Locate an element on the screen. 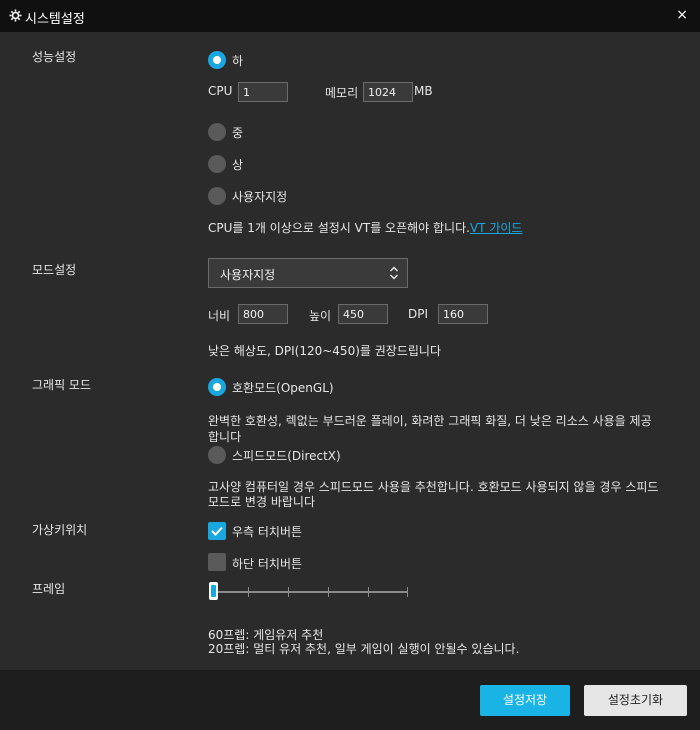  close-icon: × is located at coordinates (682, 15).